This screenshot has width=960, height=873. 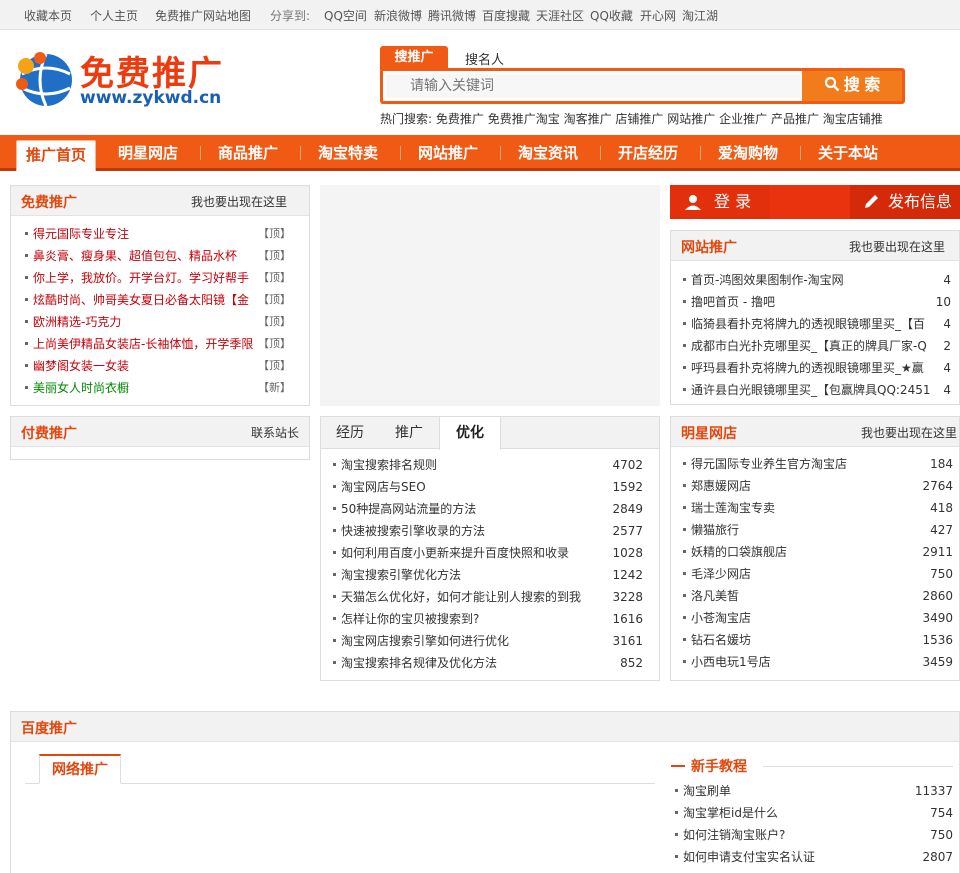 I want to click on list-item: 首页-鸿图效果图制作-淘宝网 4, so click(x=817, y=280).